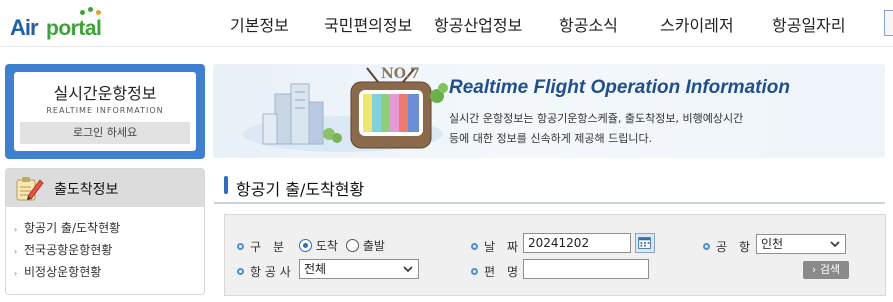  Describe the element at coordinates (30, 189) in the screenshot. I see `clipboard-pencil-icon` at that location.